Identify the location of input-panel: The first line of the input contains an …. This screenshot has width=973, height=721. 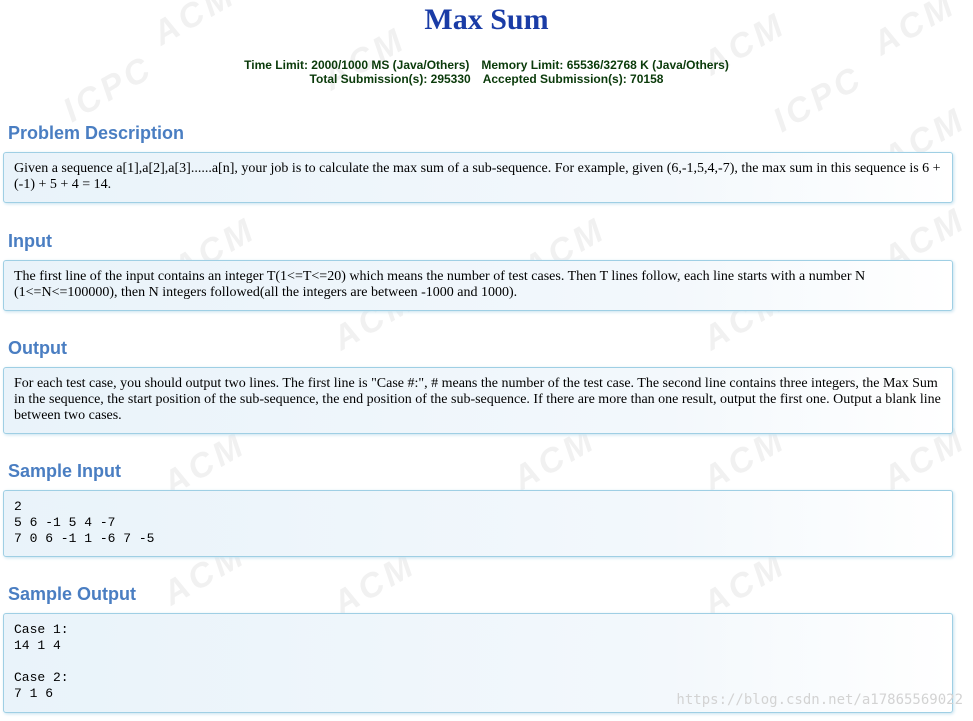
(478, 285).